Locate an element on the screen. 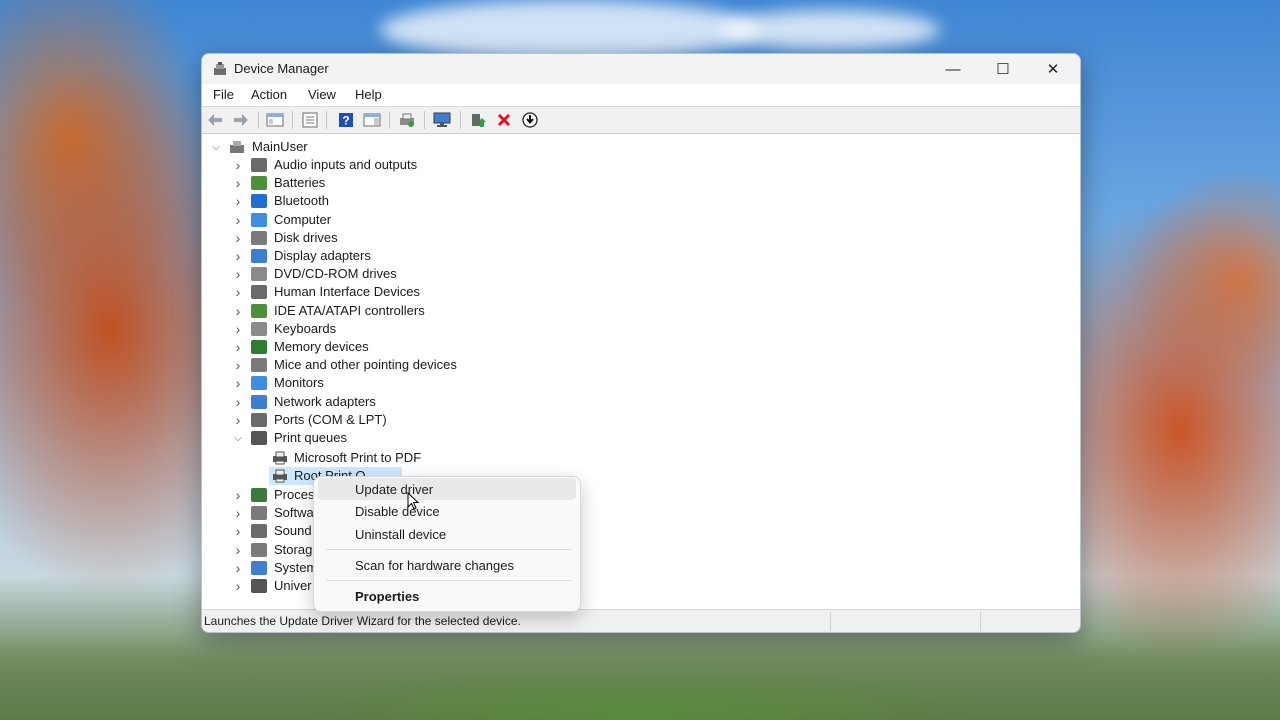  properties-icon is located at coordinates (310, 120).